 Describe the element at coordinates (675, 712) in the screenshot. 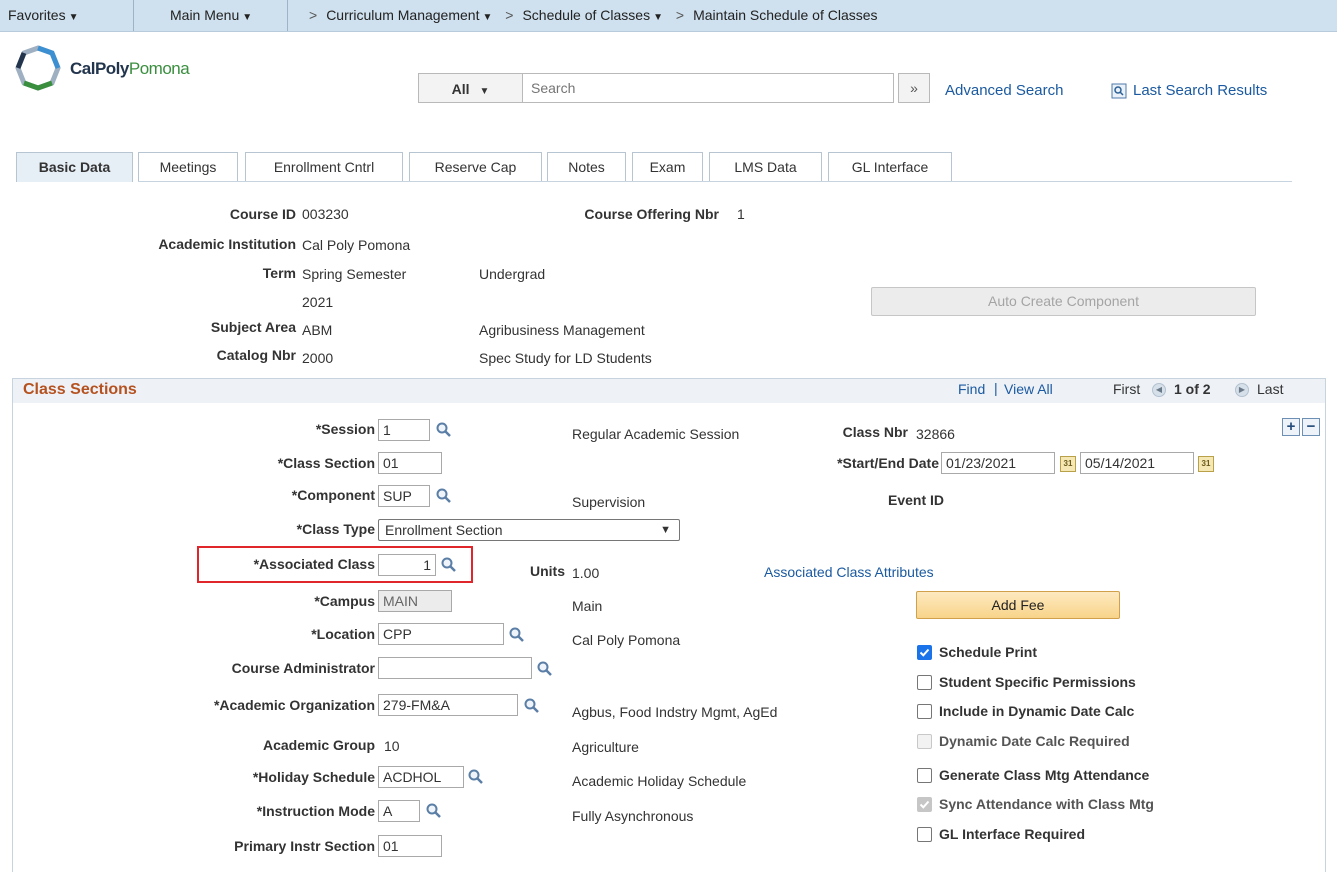

I see `academic-organization-desc: Agbus, Food Indstry Mgmt, AgEd` at that location.